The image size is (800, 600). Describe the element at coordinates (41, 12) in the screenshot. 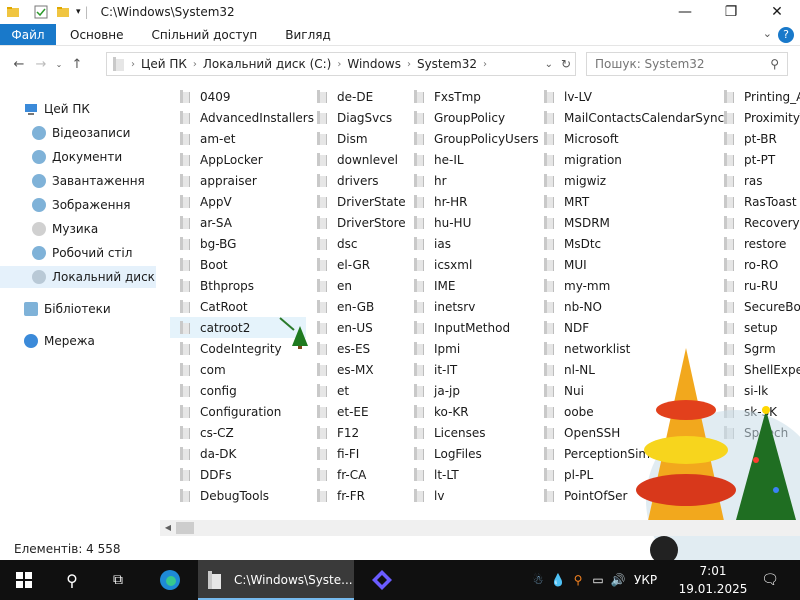

I see `properties-icon` at that location.